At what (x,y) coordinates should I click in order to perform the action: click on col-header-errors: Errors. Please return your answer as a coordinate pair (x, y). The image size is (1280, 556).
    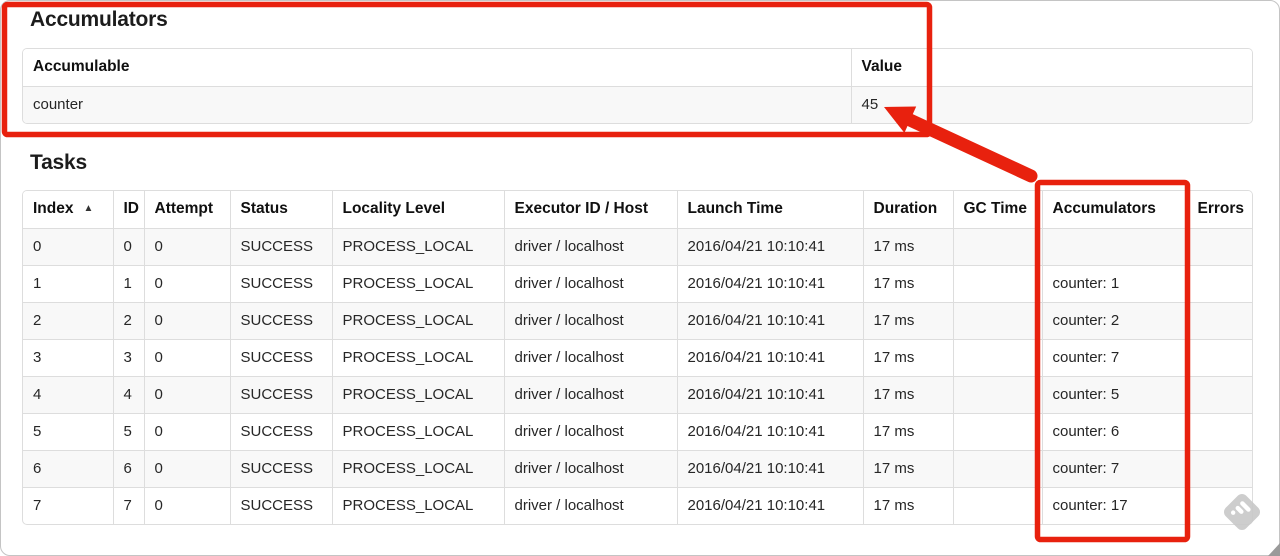
    Looking at the image, I should click on (1219, 209).